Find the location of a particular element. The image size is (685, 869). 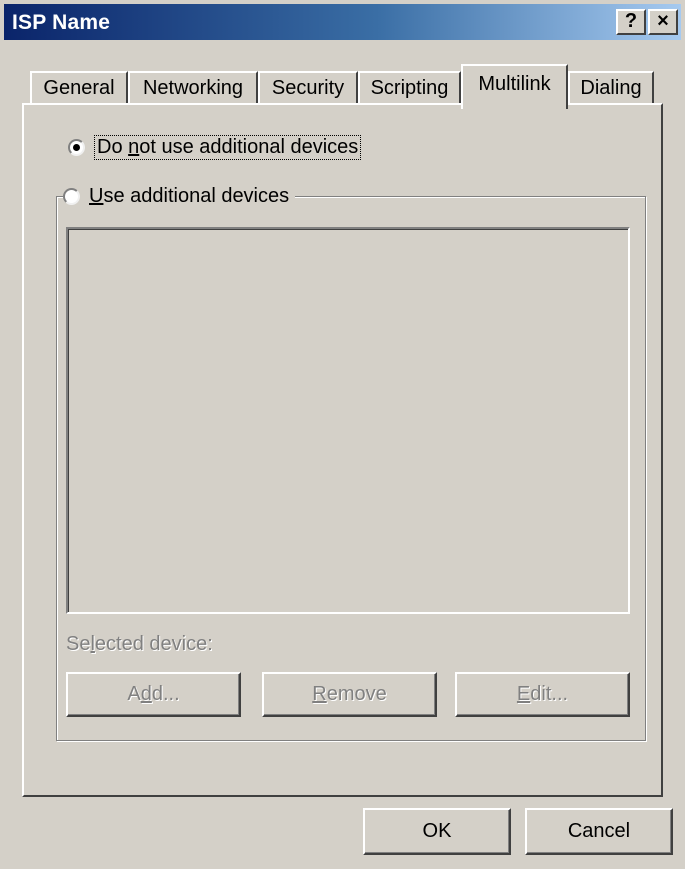

radio-label: Do not use additional devices is located at coordinates (228, 147).